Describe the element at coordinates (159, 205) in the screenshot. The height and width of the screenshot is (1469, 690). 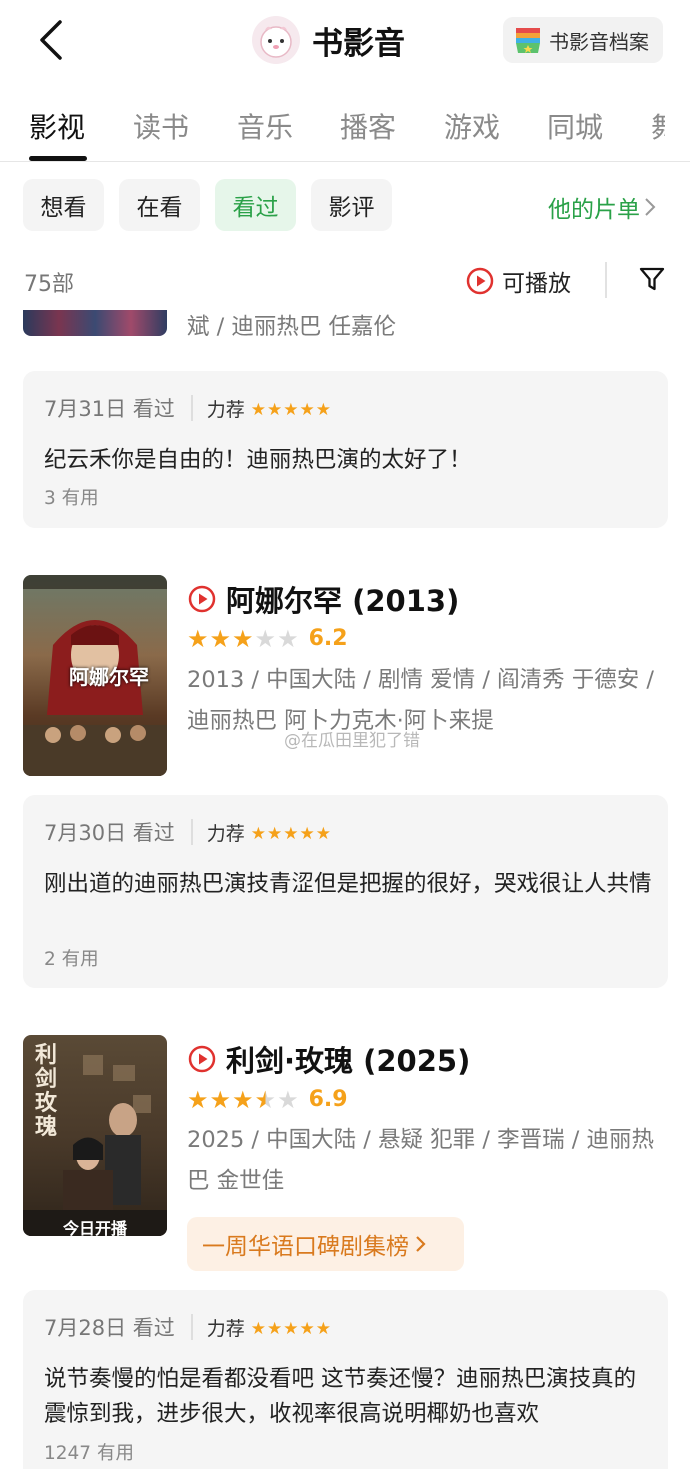
I see `chip-watching: 在看` at that location.